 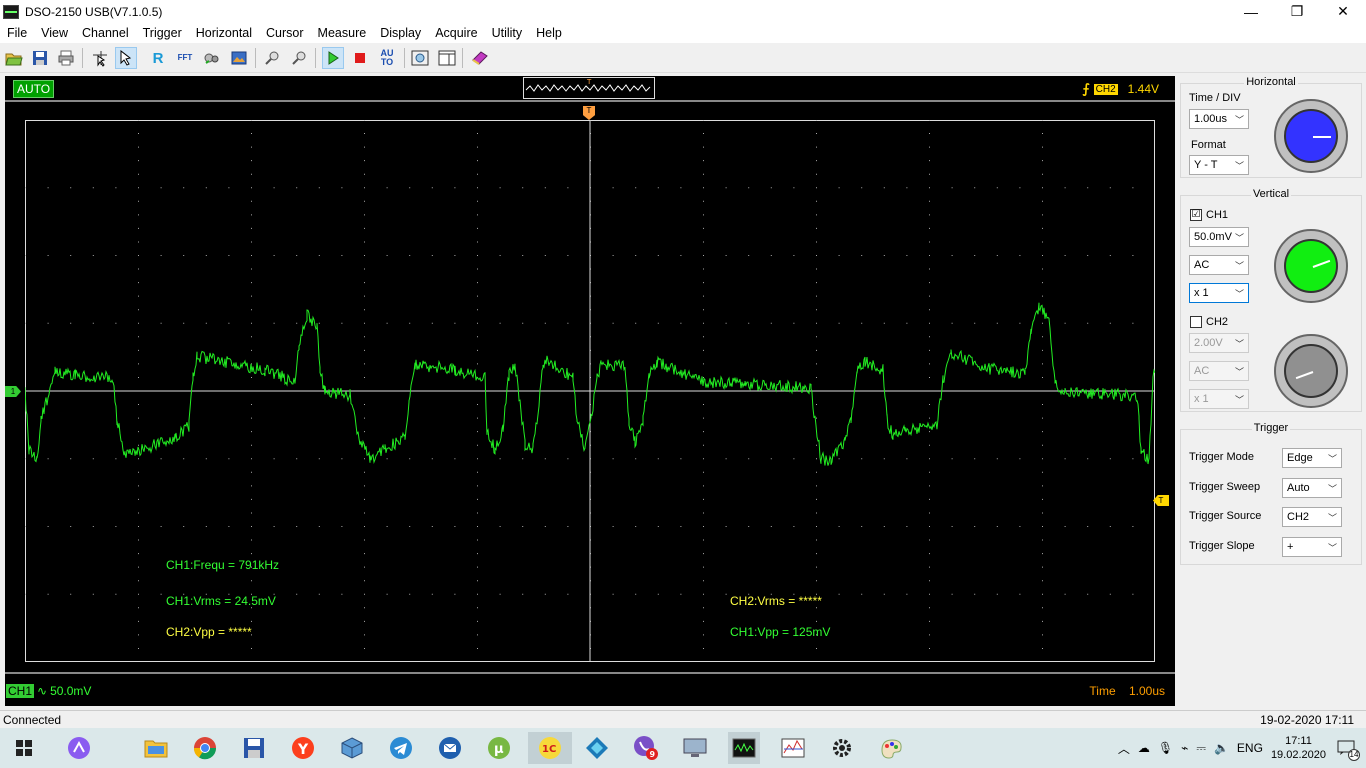 What do you see at coordinates (447, 58) in the screenshot?
I see `layout-icon` at bounding box center [447, 58].